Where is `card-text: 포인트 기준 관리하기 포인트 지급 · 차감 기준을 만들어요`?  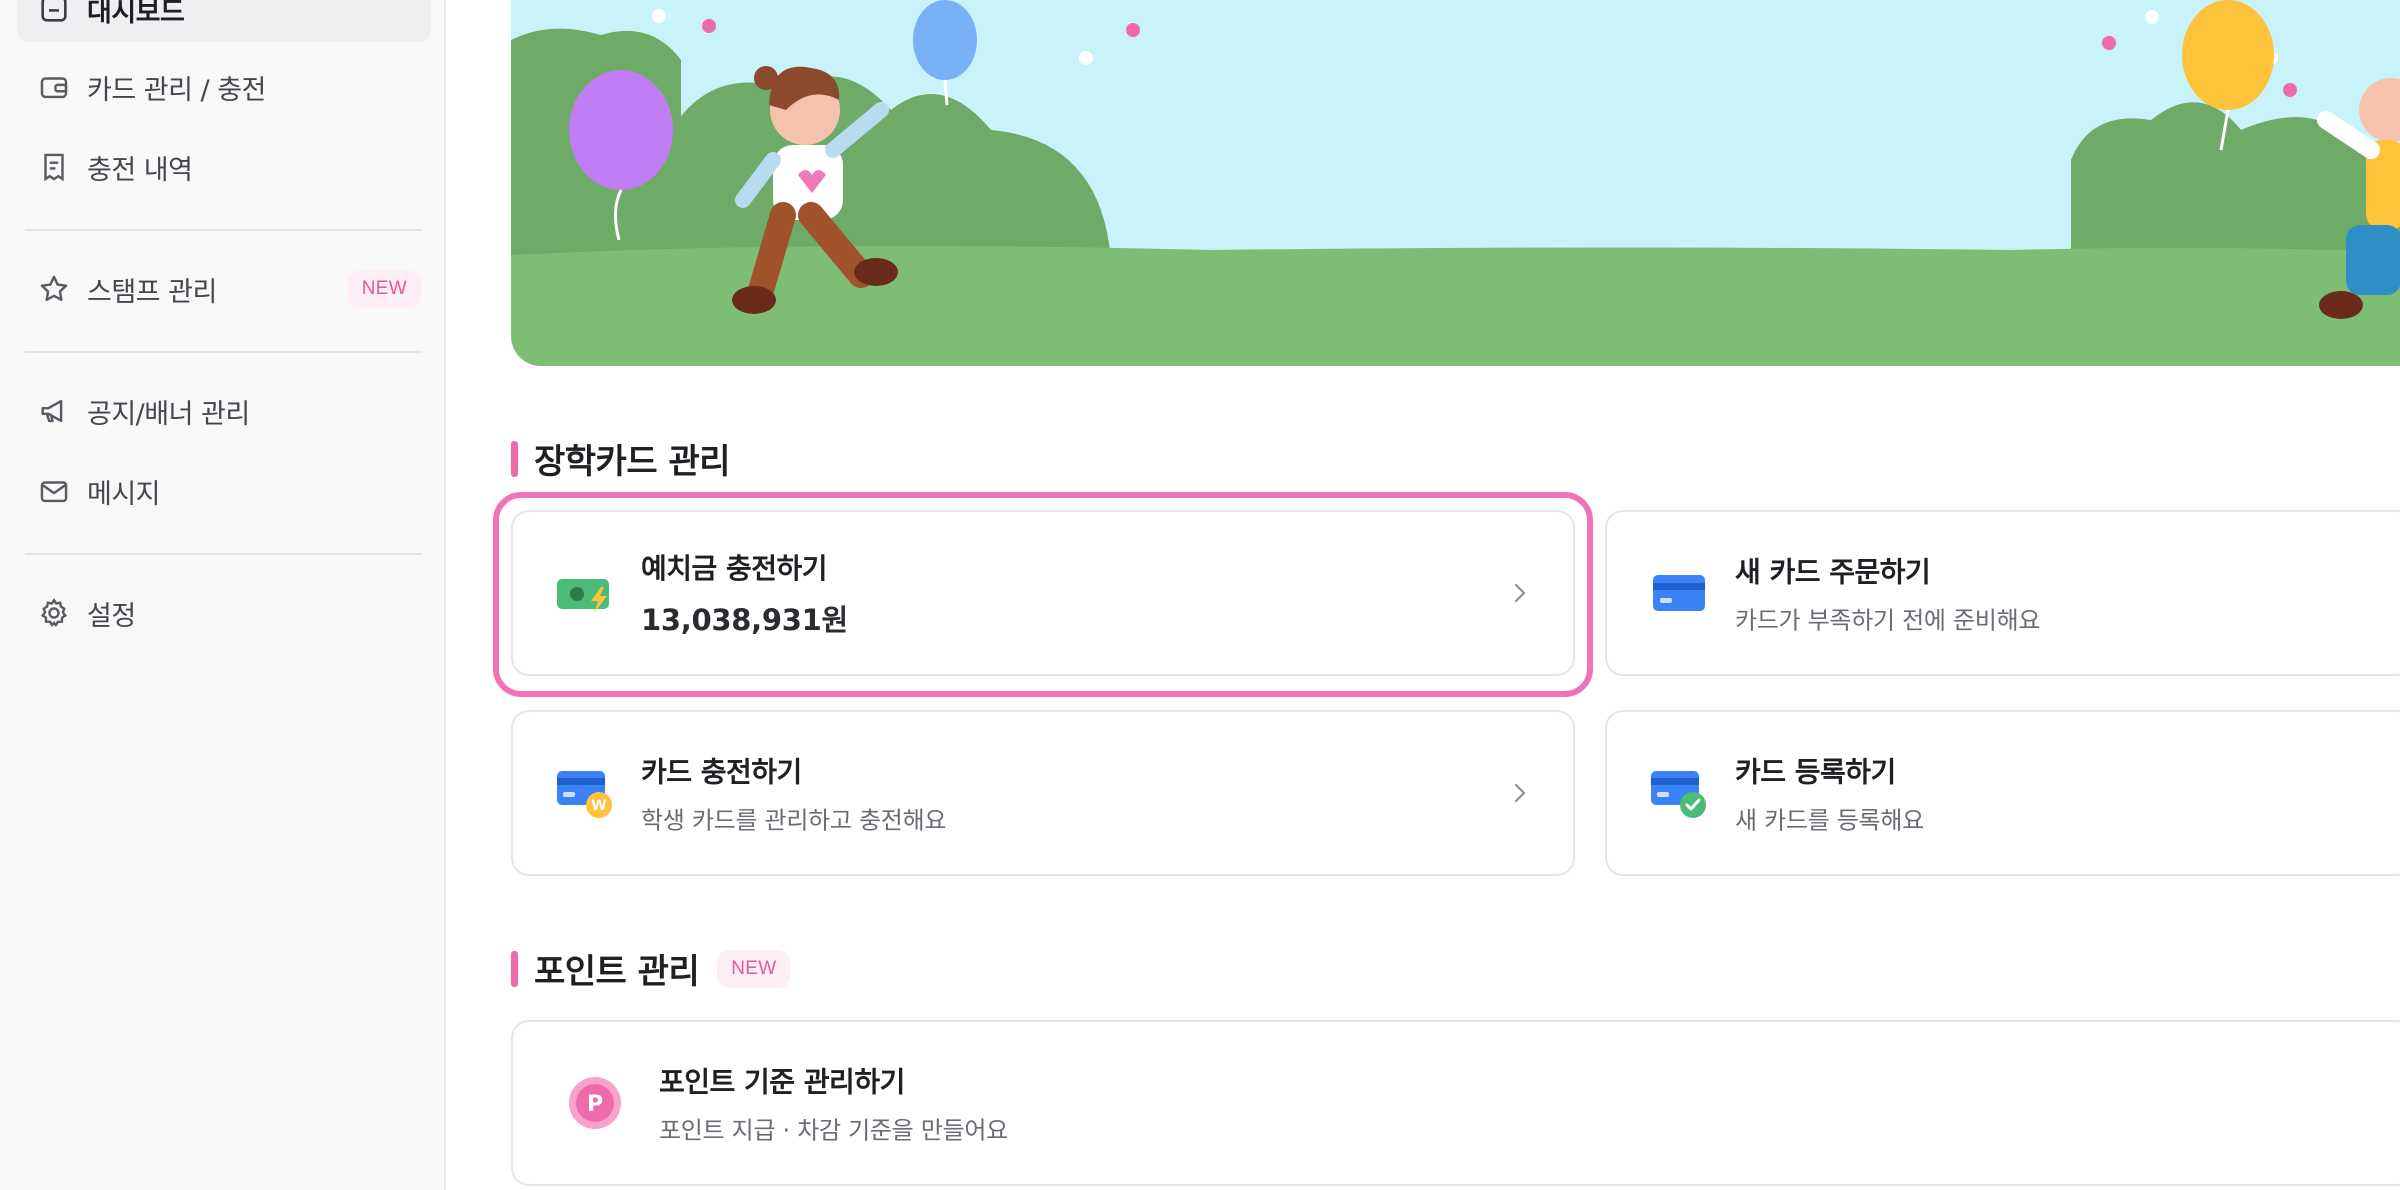
card-text: 포인트 기준 관리하기 포인트 지급 · 차감 기준을 만들어요 is located at coordinates (833, 1103).